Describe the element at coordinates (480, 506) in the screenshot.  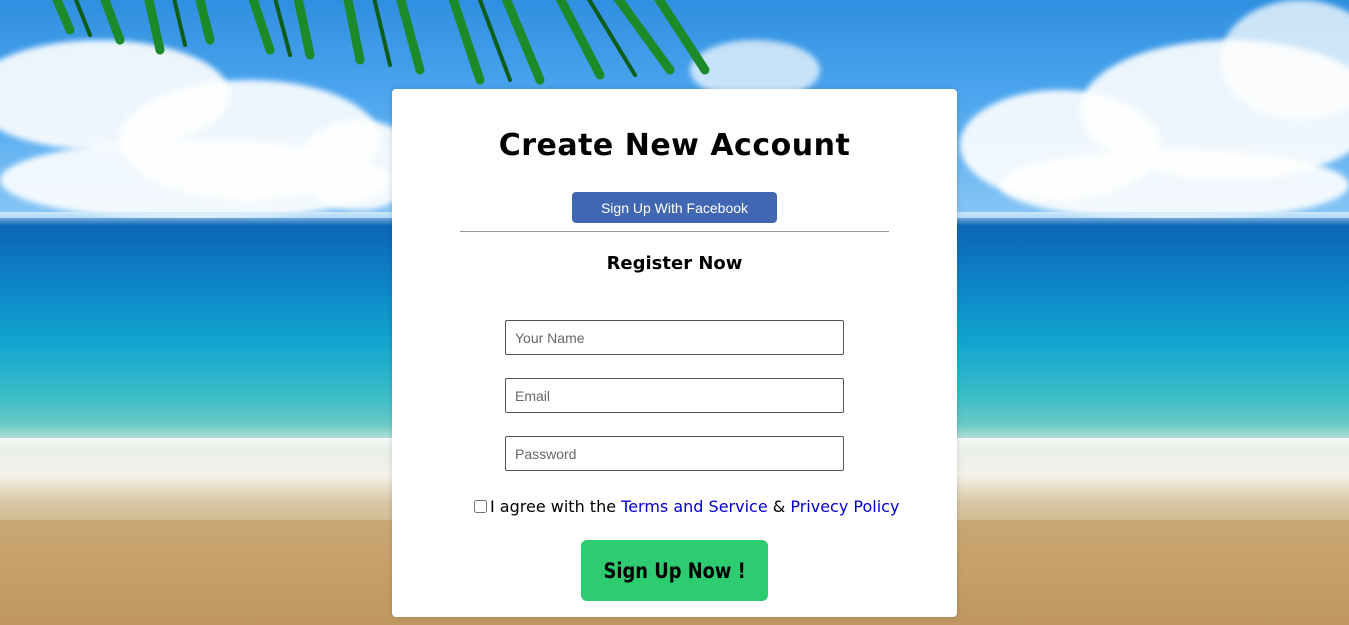
I see `agree-checkbox` at that location.